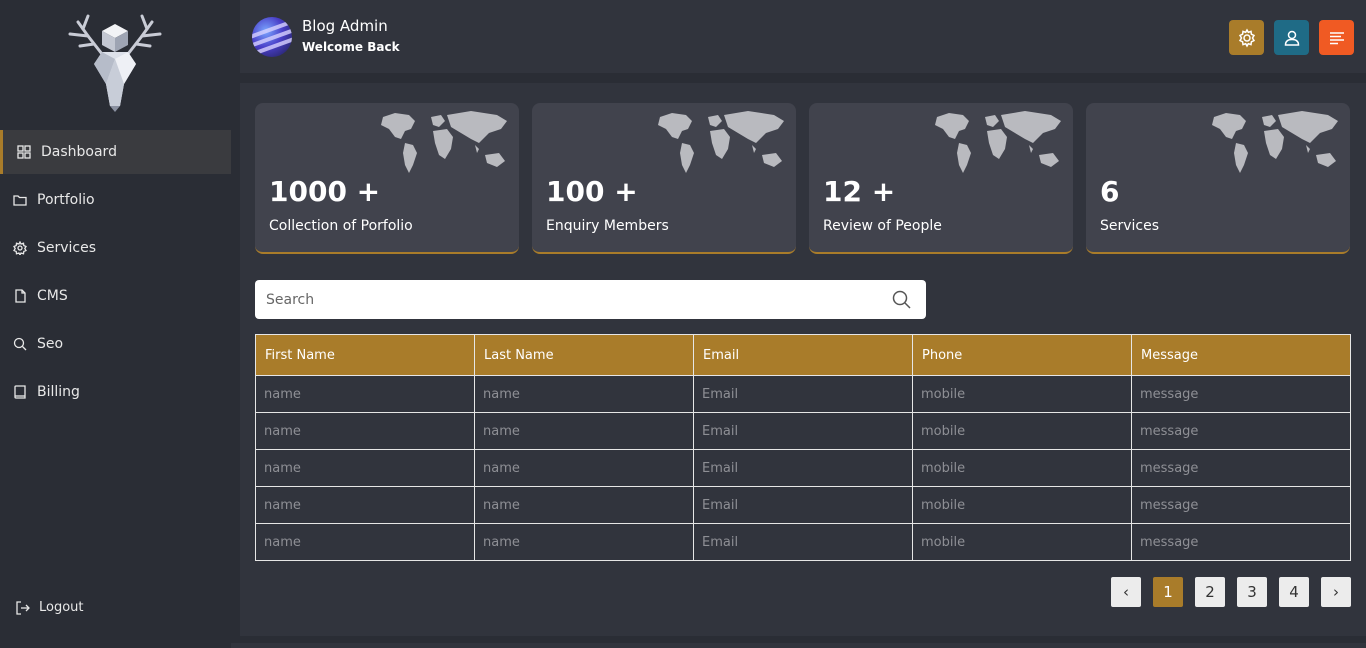 The height and width of the screenshot is (648, 1366). Describe the element at coordinates (1336, 592) in the screenshot. I see `pagination-next-button: ›` at that location.